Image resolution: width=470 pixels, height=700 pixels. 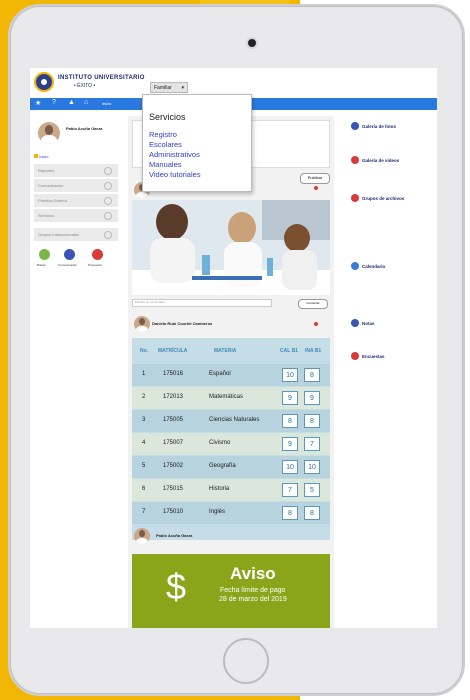 I want to click on table-row: 3 175005 Ciencias Naturales 8 8, so click(x=231, y=421).